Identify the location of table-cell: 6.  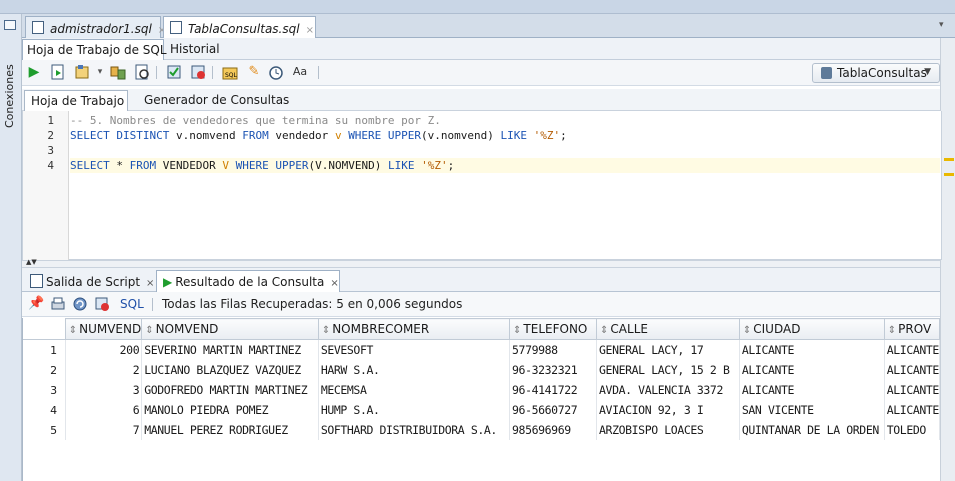
(104, 410).